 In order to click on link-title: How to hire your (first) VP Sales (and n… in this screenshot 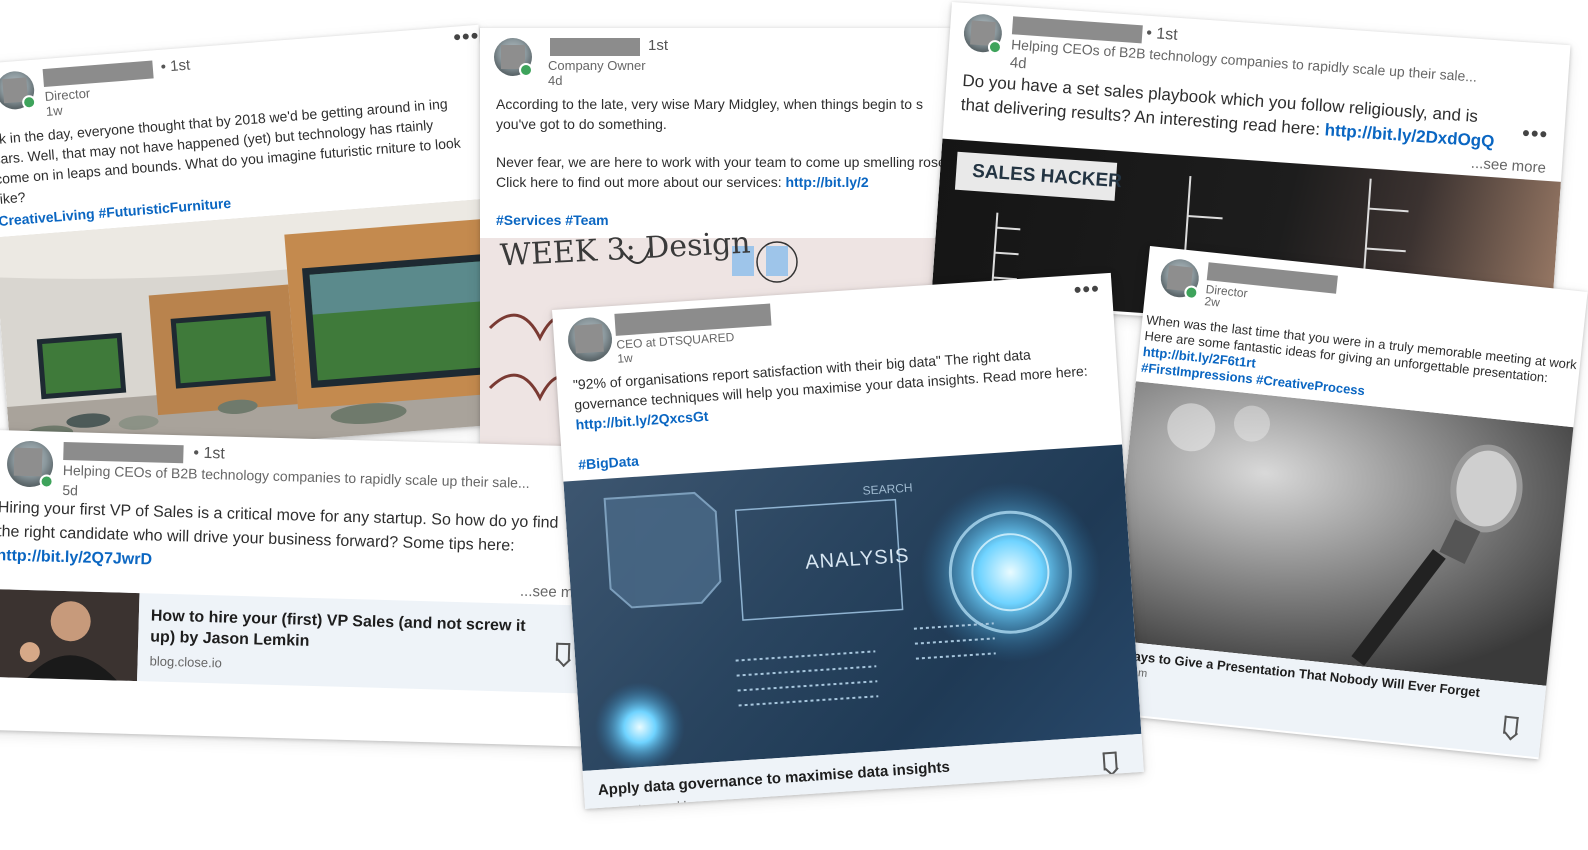, I will do `click(350, 631)`.